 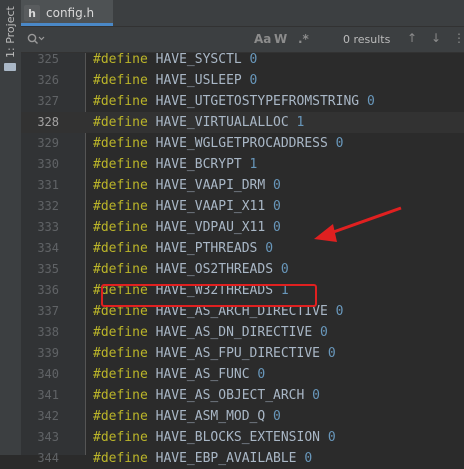 I want to click on annotation-arrow, so click(x=358, y=224).